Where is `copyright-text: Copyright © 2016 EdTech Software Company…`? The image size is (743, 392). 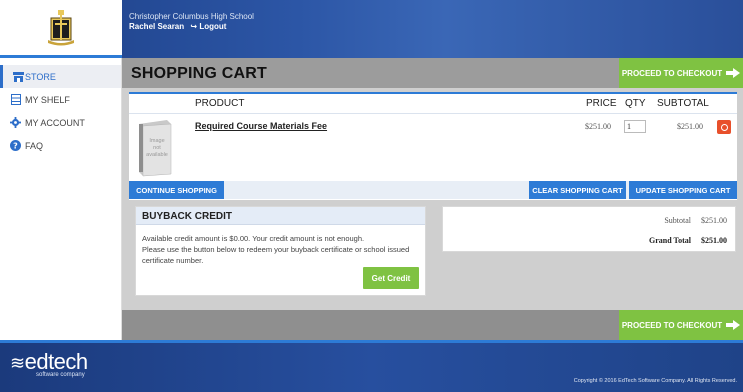 copyright-text: Copyright © 2016 EdTech Software Company… is located at coordinates (655, 381).